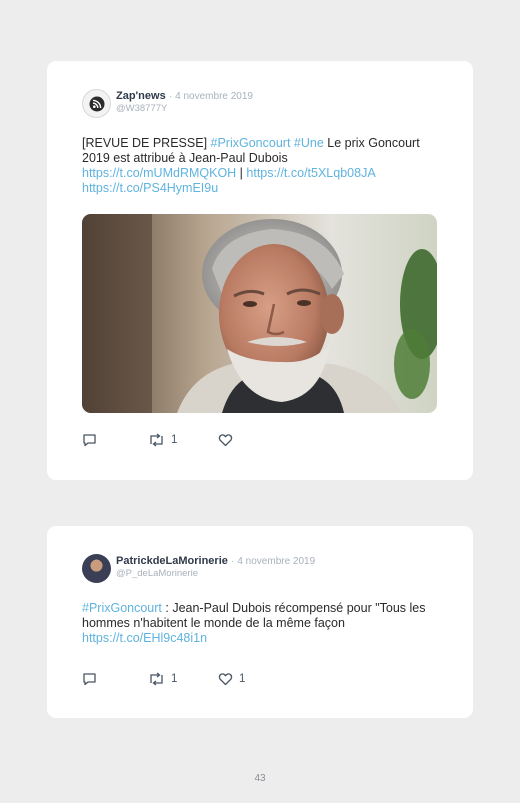 This screenshot has width=520, height=803. What do you see at coordinates (159, 173) in the screenshot?
I see `tweet-link: https://t.co/mUMdRMQKOH` at bounding box center [159, 173].